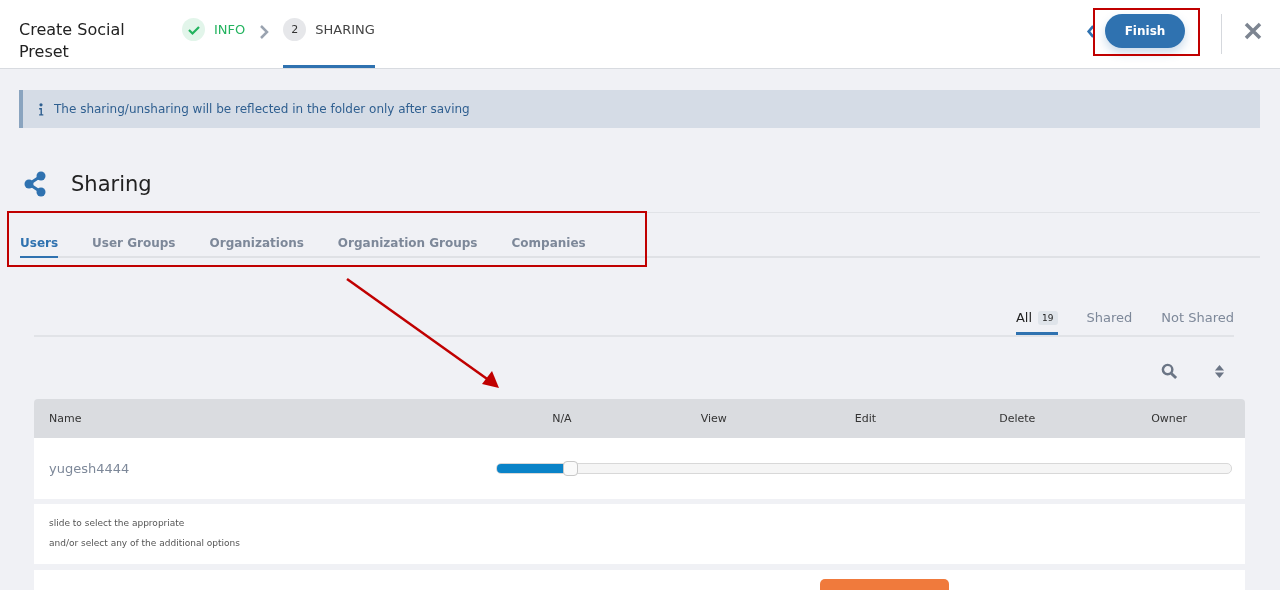 The image size is (1280, 590). Describe the element at coordinates (562, 418) in the screenshot. I see `column-header: N/A` at that location.